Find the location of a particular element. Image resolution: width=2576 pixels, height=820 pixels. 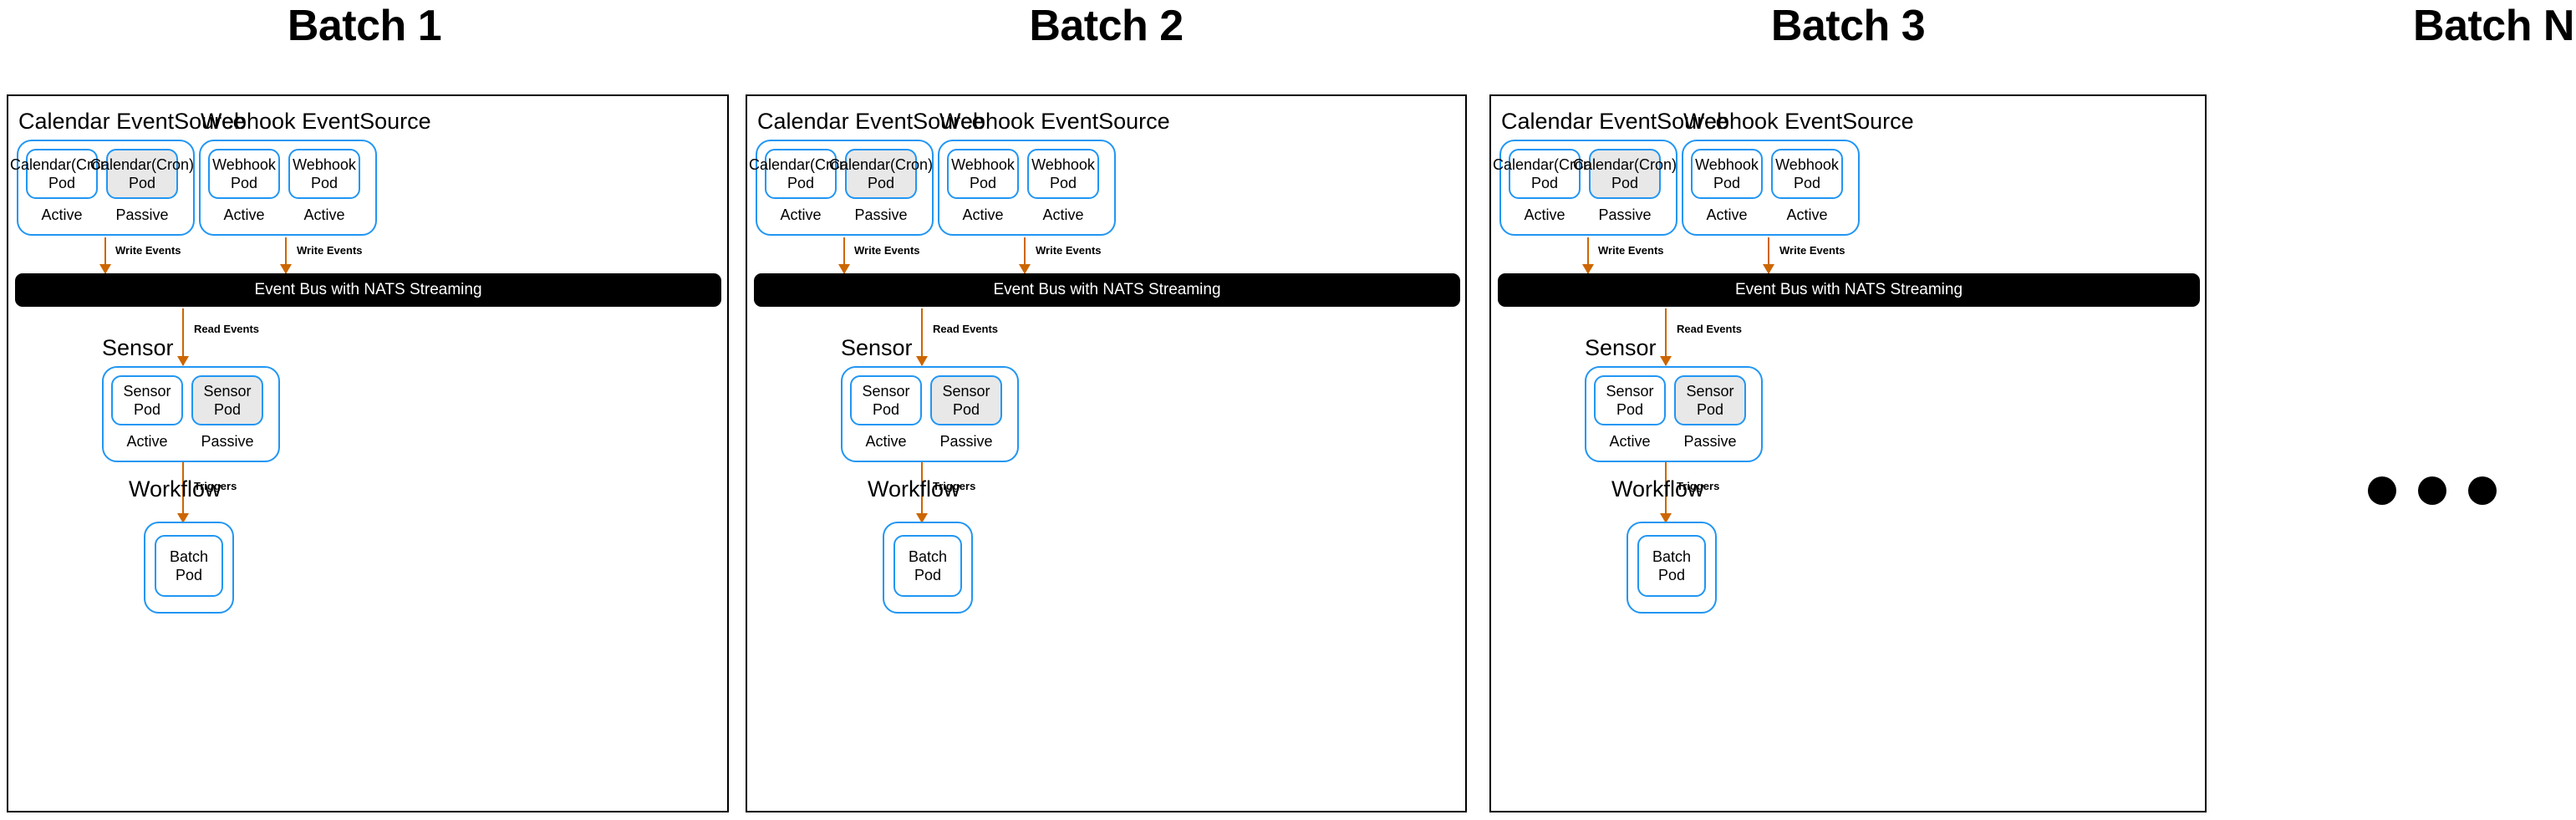

write-events-label-calendar-3: Write Events is located at coordinates (1631, 250).